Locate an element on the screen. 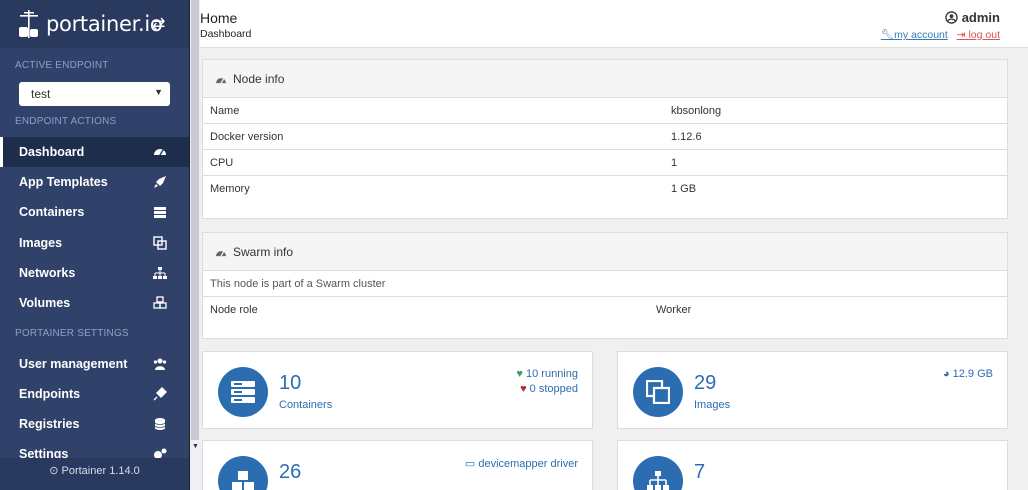  sidebar-item-app-templates: App Templates is located at coordinates (94, 182).